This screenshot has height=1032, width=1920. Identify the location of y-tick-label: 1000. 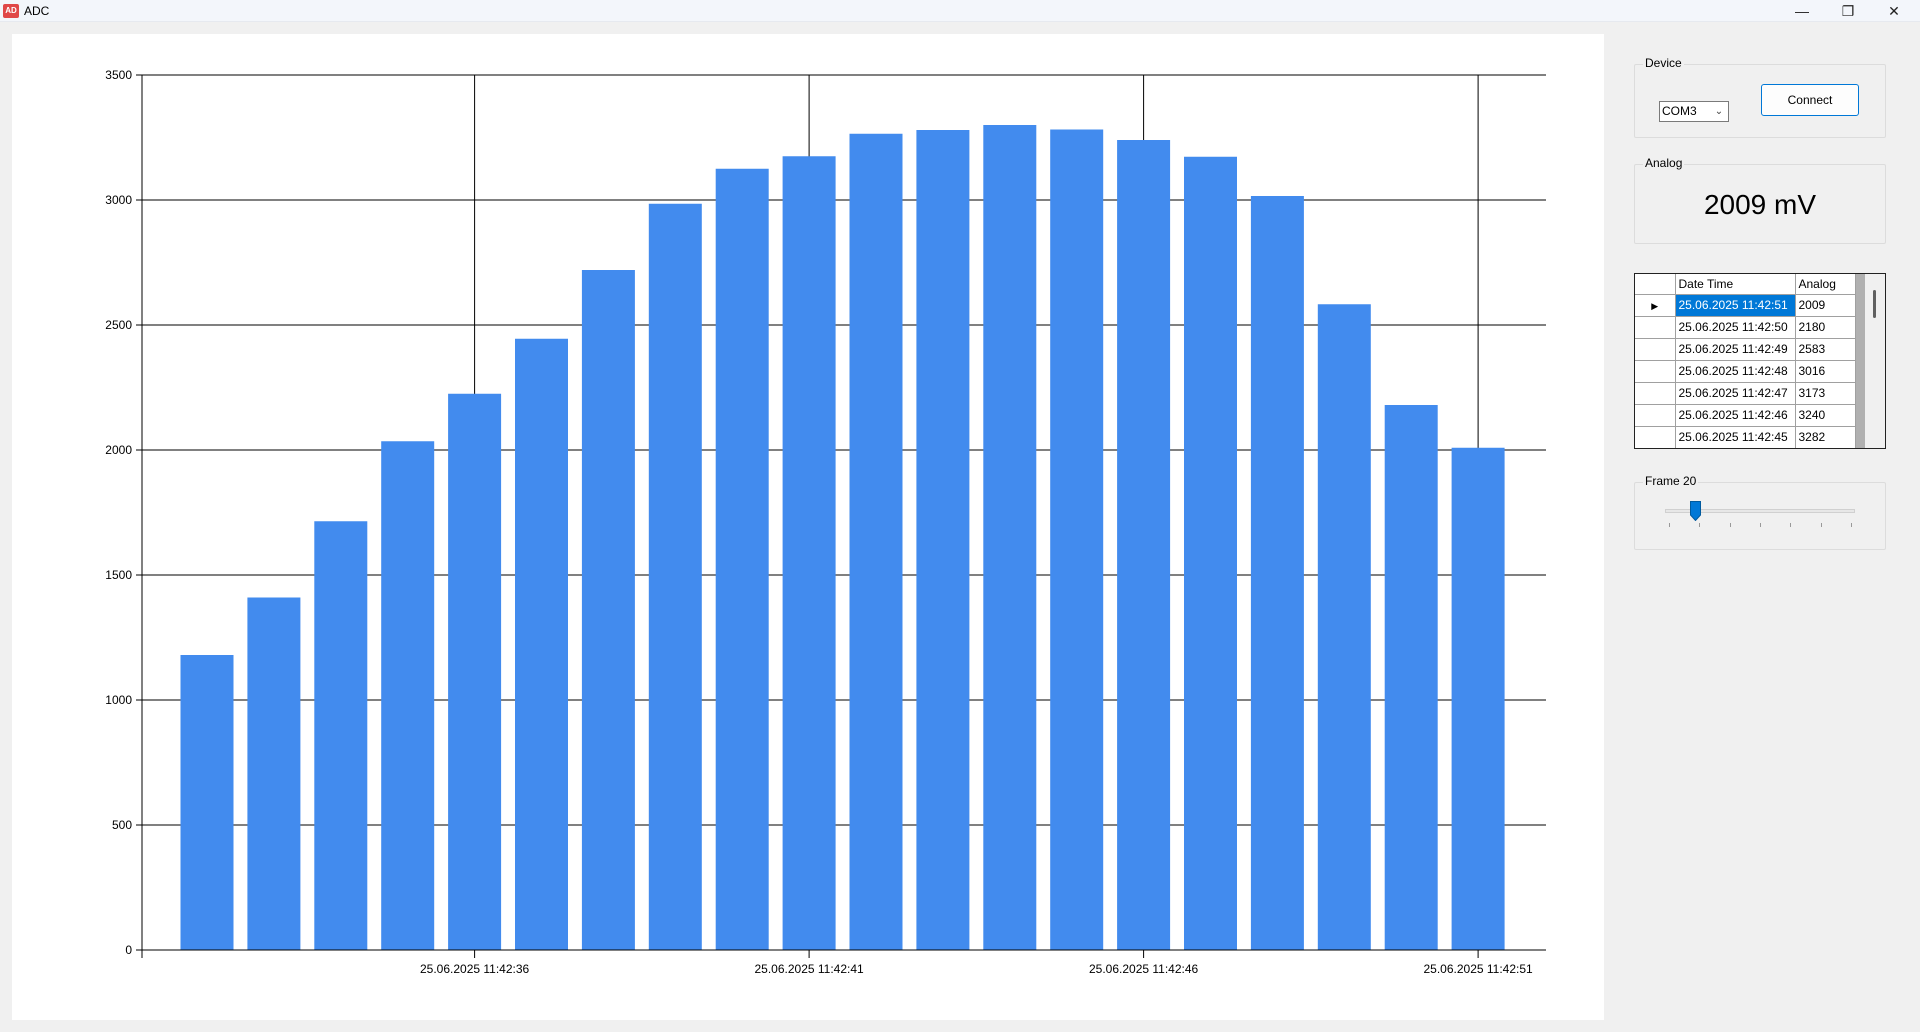
(118, 700).